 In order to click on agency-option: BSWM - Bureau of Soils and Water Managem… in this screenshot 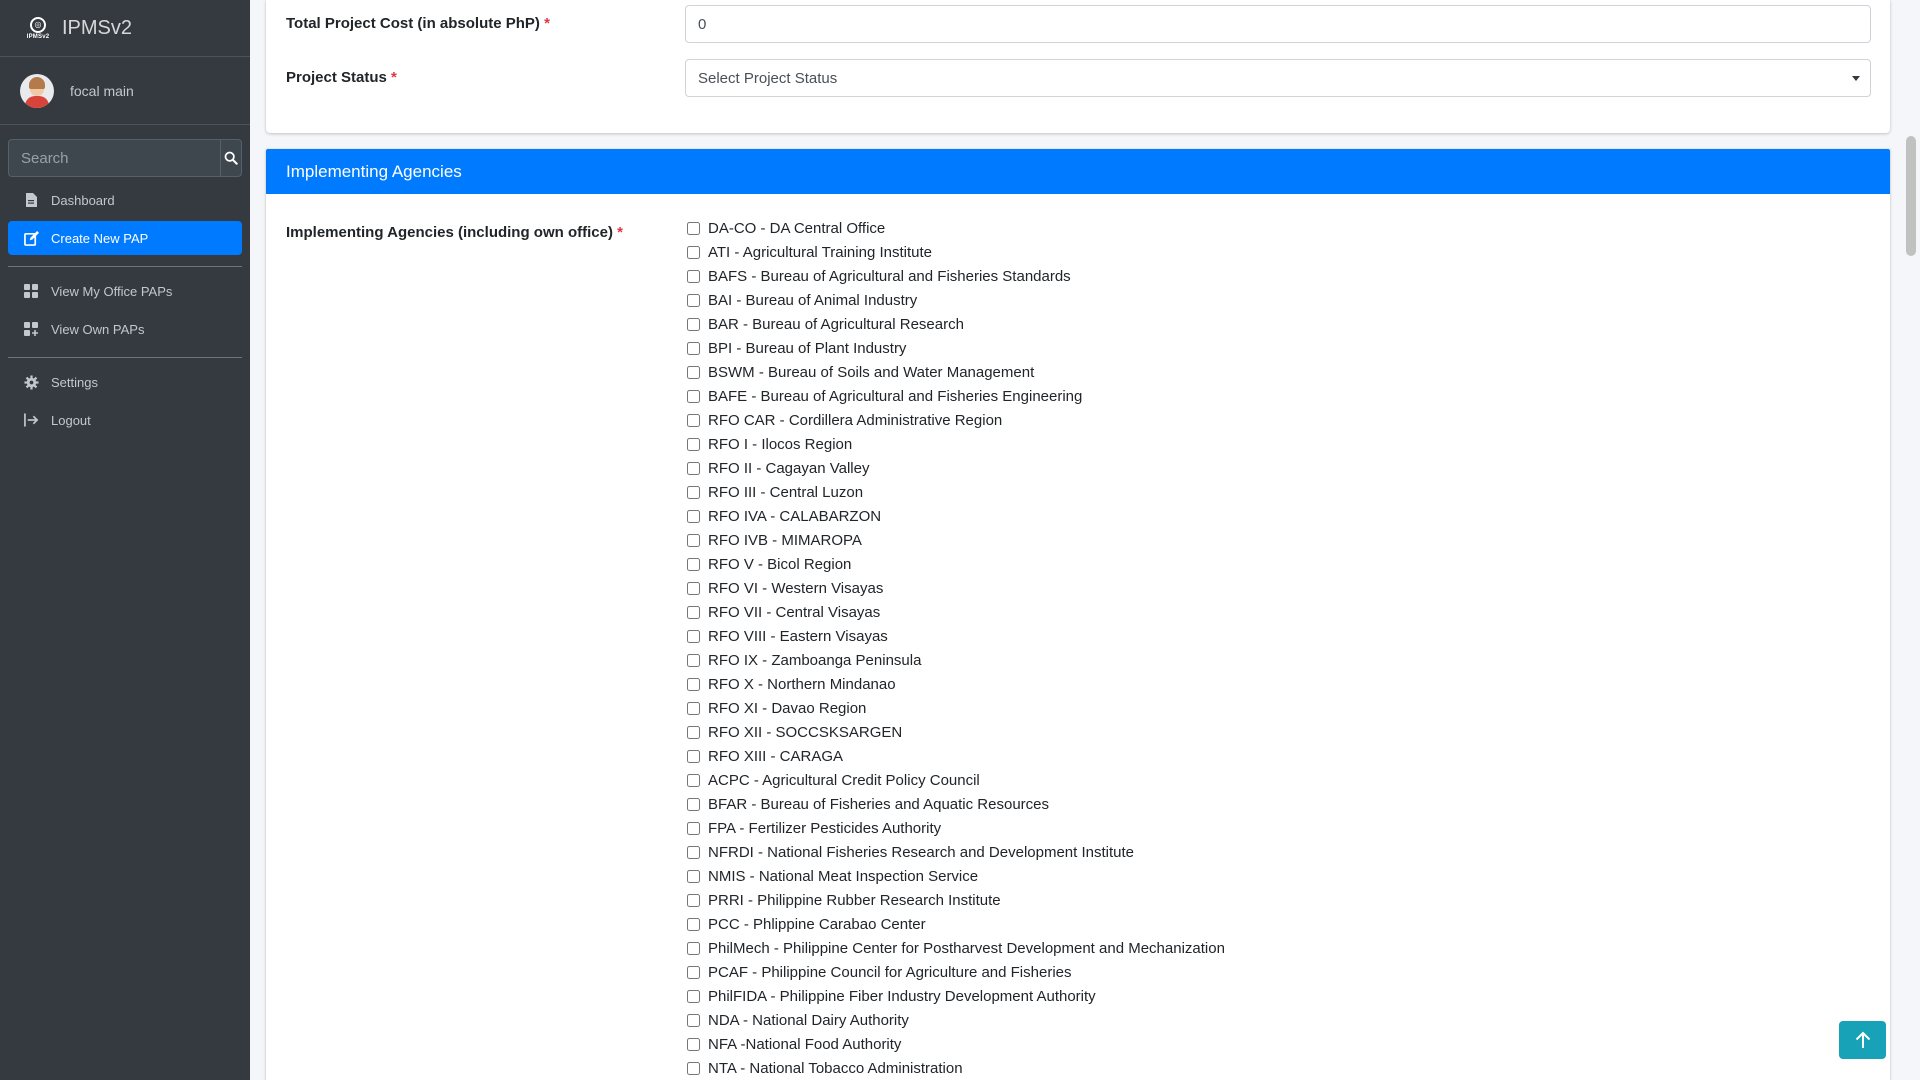, I will do `click(955, 372)`.